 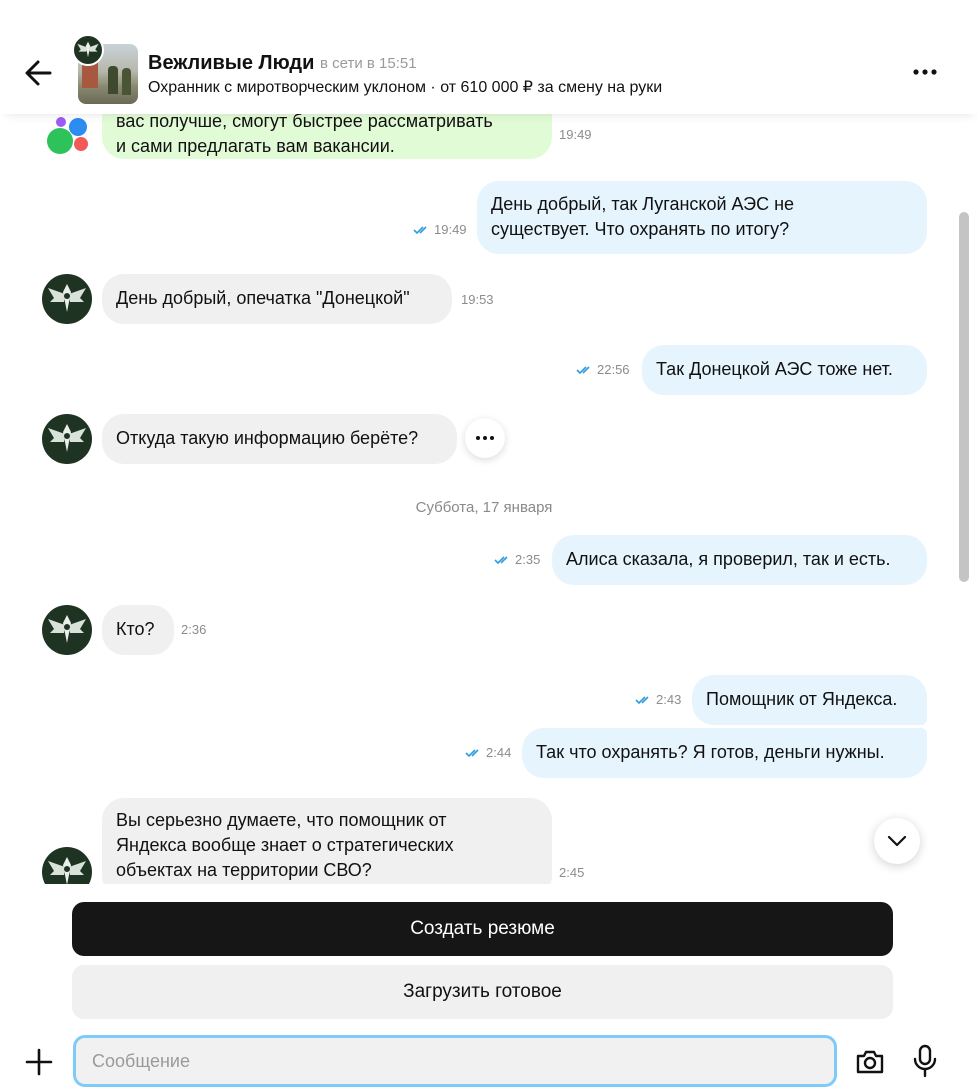 I want to click on scrollbar, so click(x=964, y=397).